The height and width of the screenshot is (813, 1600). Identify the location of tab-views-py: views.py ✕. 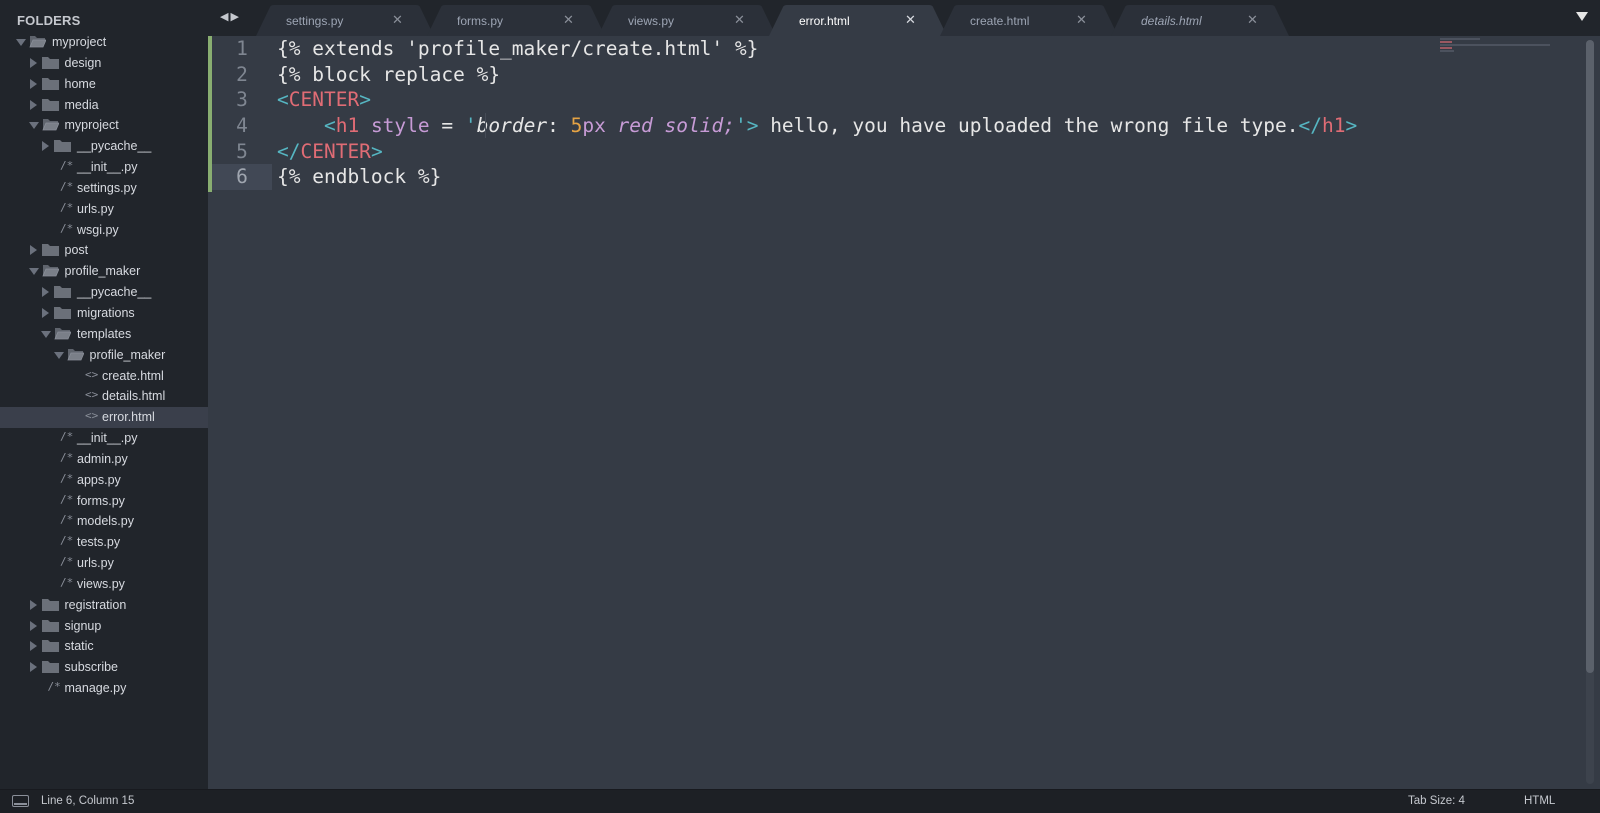
(687, 20).